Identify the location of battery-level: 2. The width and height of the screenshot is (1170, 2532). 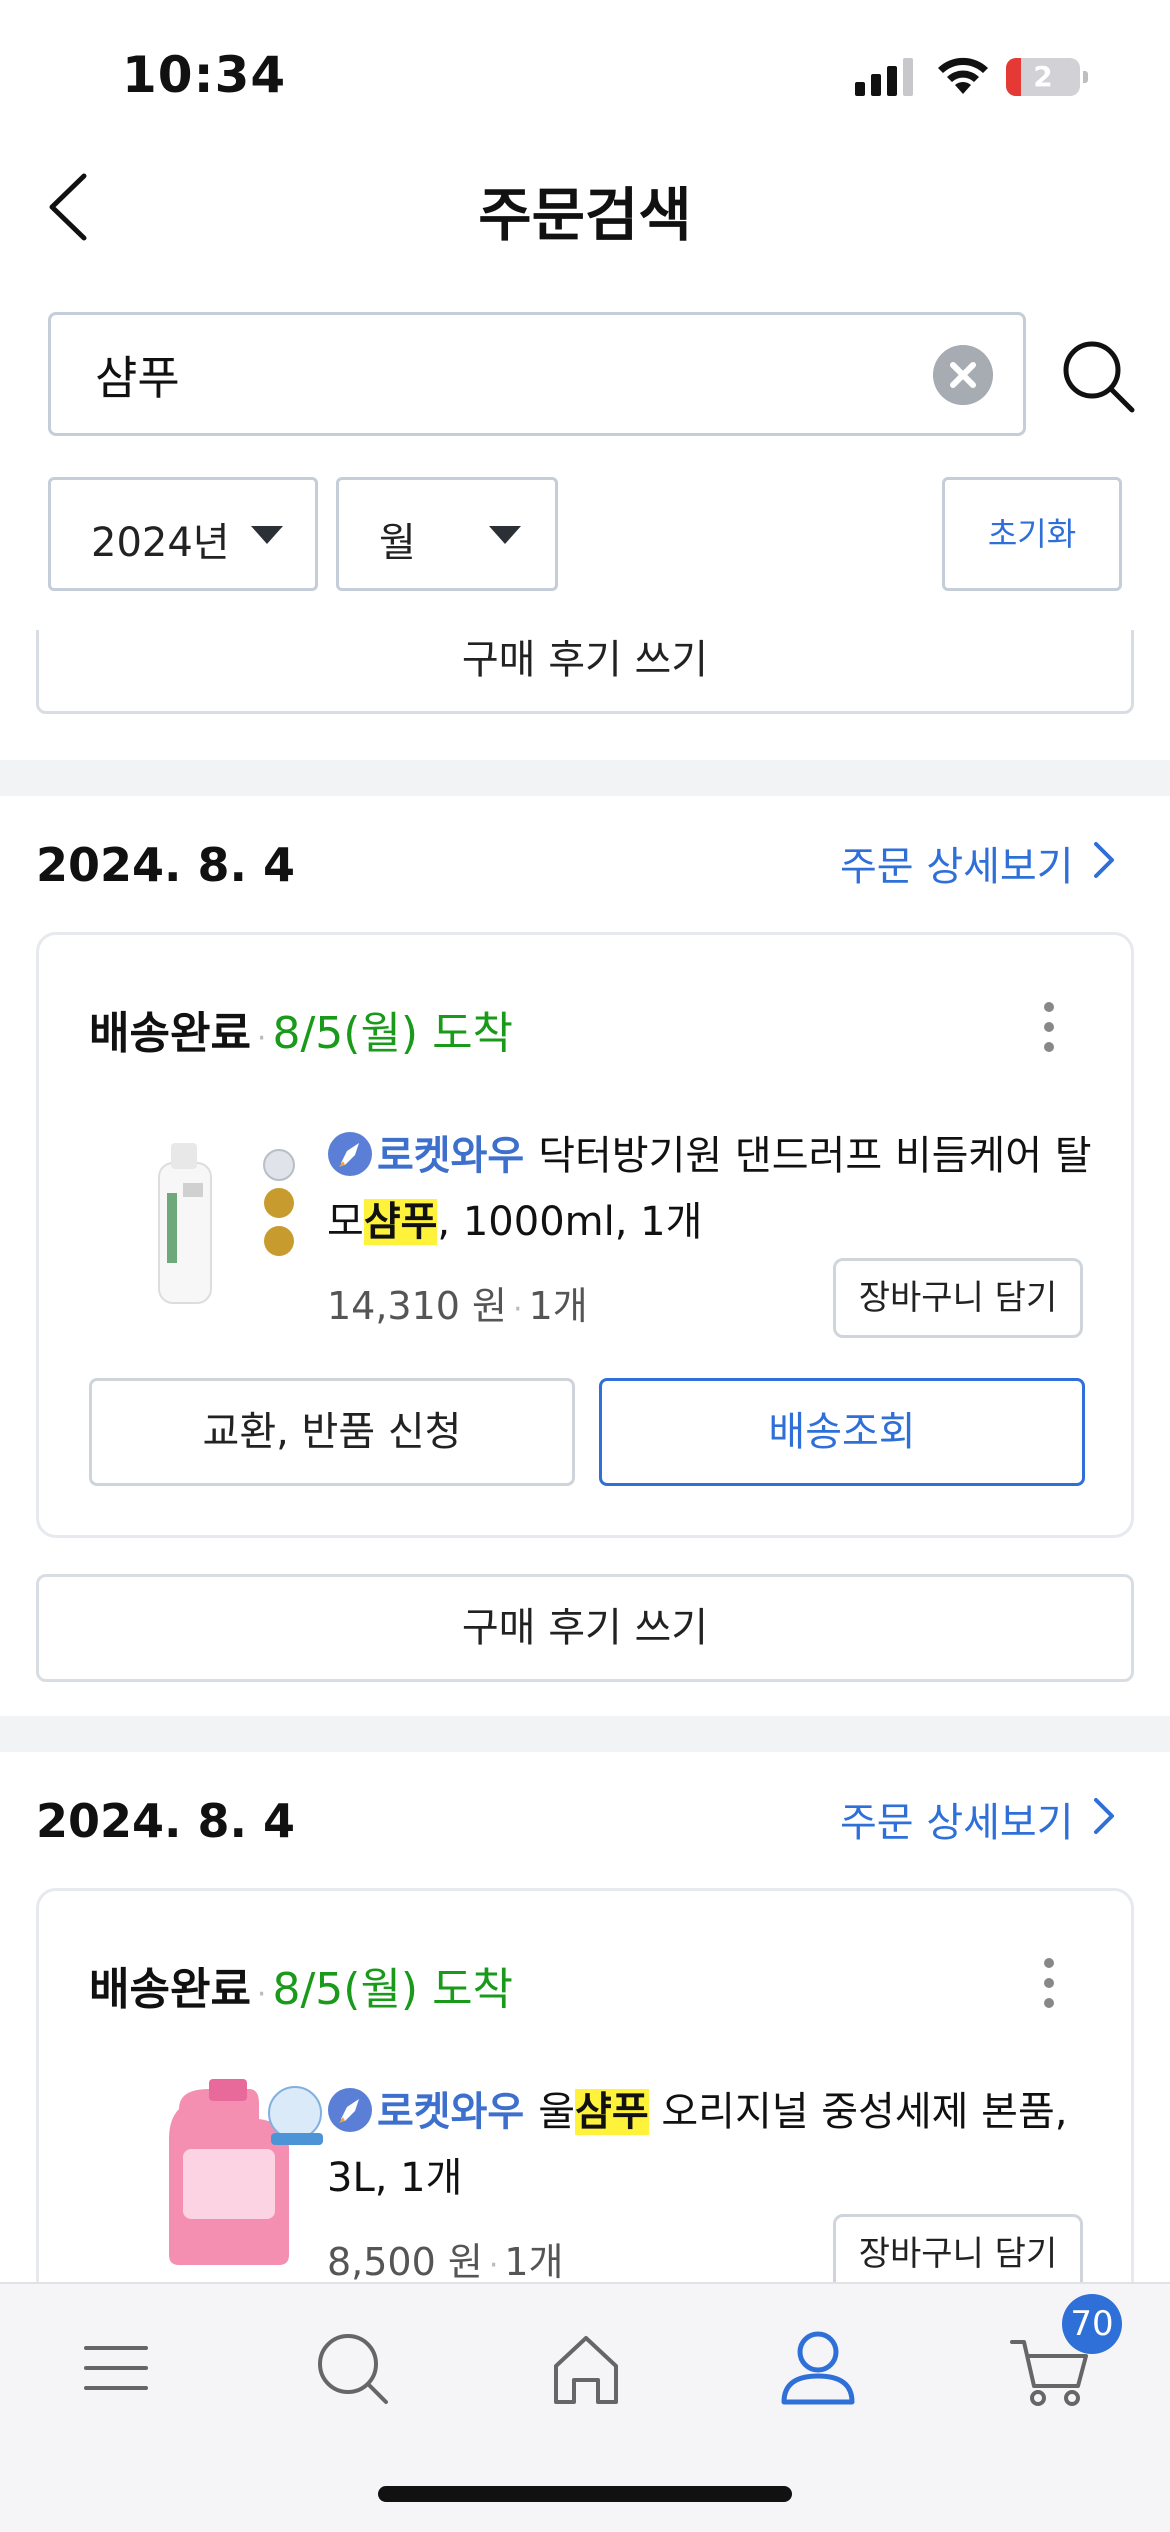
(1043, 76).